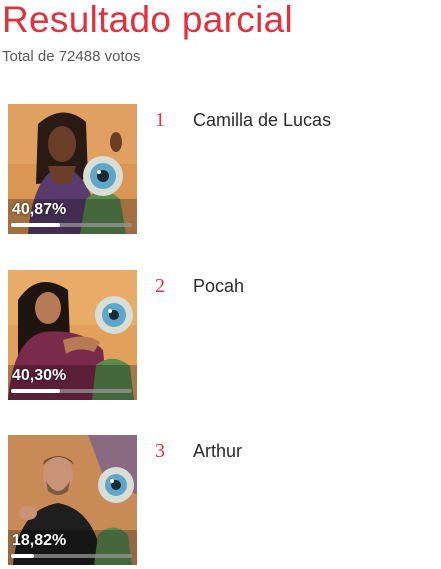  I want to click on candidate-photo-card: 18,82%, so click(72, 500).